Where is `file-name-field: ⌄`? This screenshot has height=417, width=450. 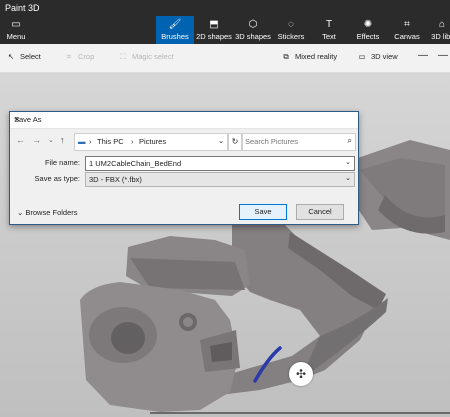 file-name-field: ⌄ is located at coordinates (220, 163).